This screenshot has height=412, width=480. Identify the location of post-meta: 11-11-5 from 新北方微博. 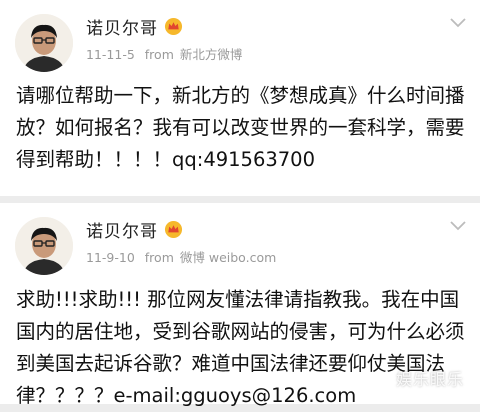
(167, 53).